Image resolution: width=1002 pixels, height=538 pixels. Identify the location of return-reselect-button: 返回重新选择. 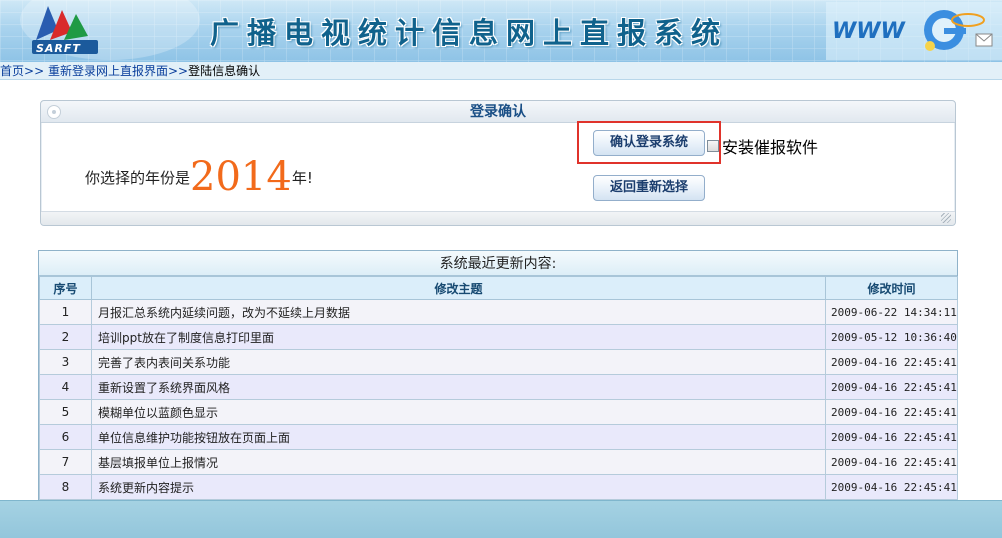
(649, 188).